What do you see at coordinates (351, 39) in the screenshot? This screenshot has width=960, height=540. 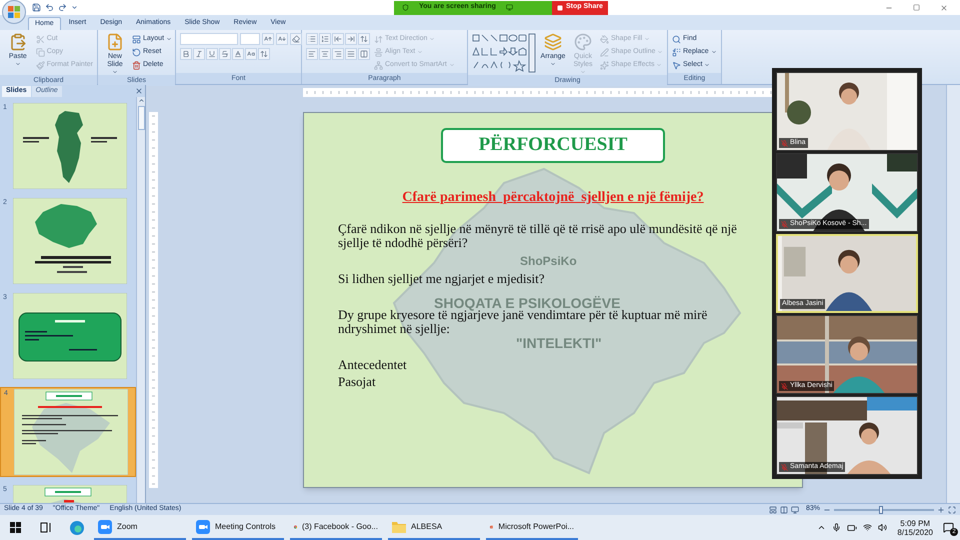 I see `increase-indent-icon` at bounding box center [351, 39].